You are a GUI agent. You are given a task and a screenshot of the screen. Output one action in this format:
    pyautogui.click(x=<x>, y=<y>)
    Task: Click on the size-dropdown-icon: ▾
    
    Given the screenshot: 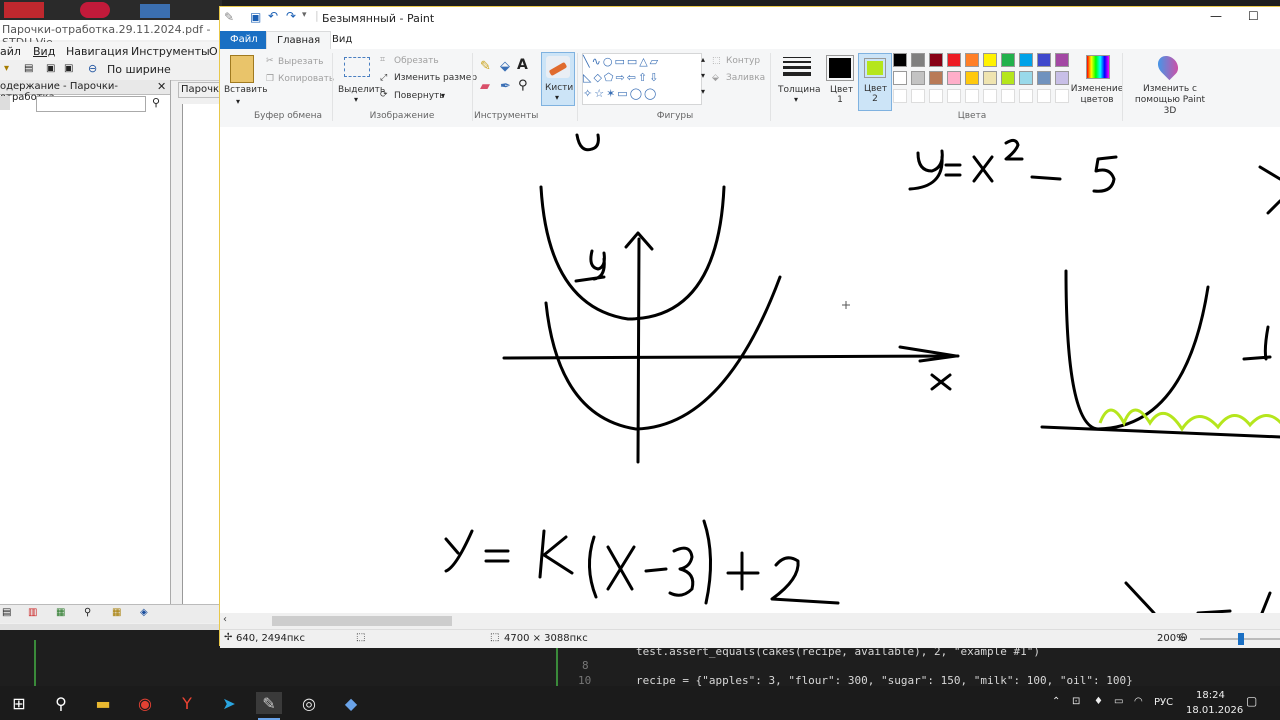 What is the action you would take?
    pyautogui.click(x=796, y=99)
    